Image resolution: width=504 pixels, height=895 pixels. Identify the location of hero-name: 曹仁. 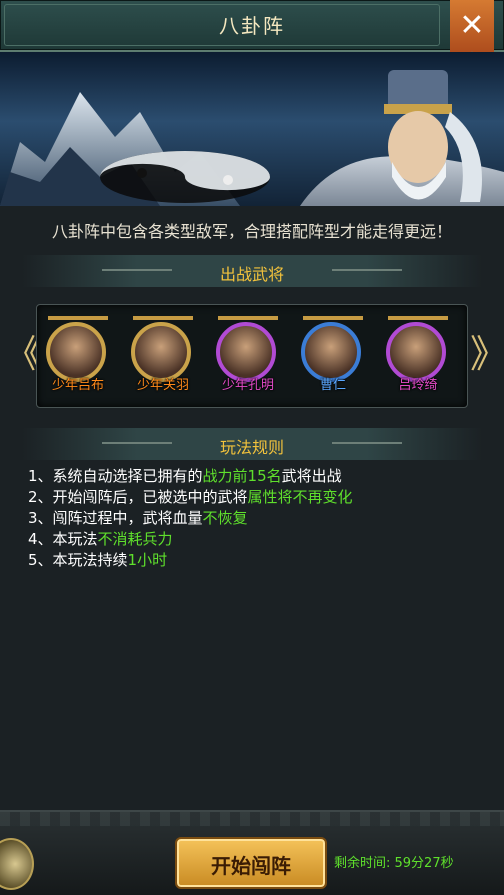
(332, 385).